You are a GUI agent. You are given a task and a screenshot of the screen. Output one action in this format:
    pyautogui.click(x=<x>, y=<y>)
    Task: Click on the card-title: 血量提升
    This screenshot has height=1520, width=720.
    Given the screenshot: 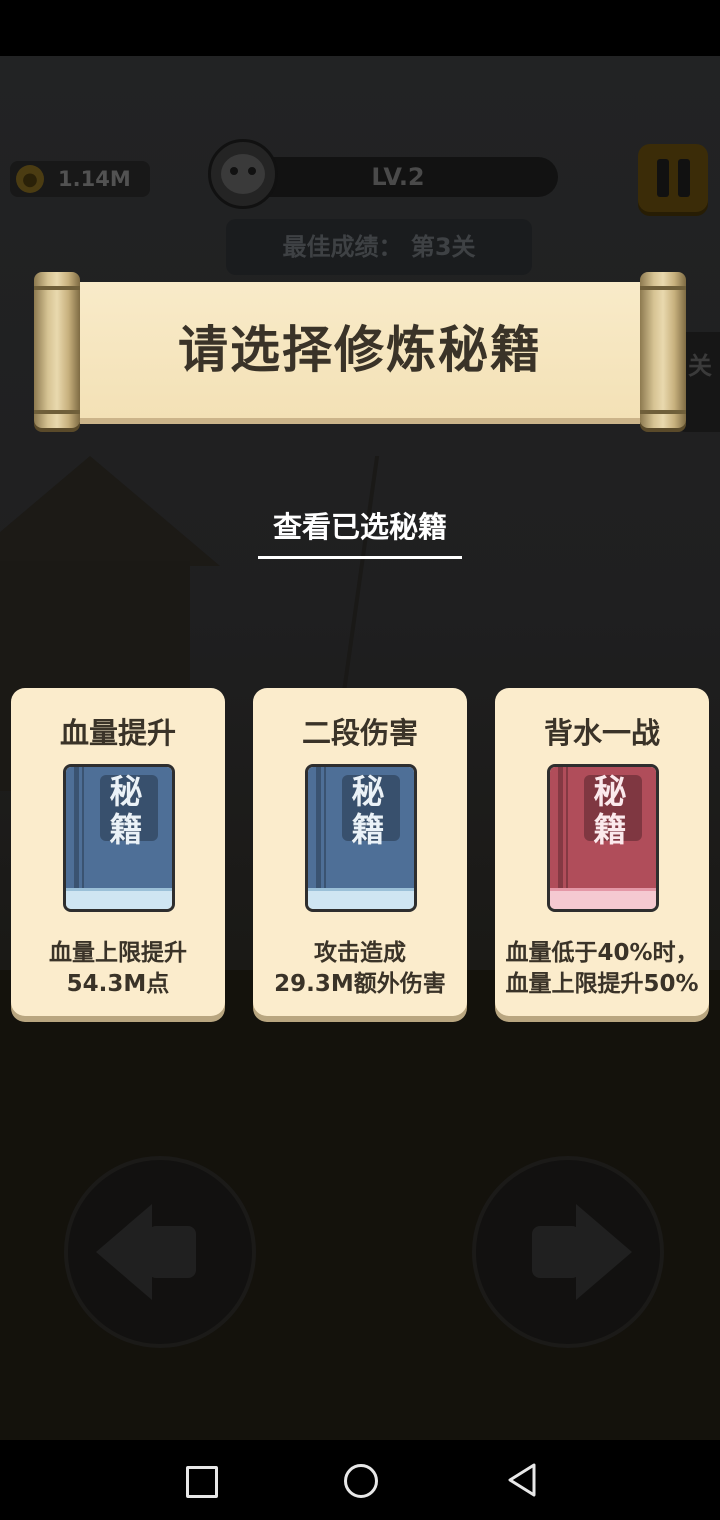 What is the action you would take?
    pyautogui.click(x=117, y=733)
    